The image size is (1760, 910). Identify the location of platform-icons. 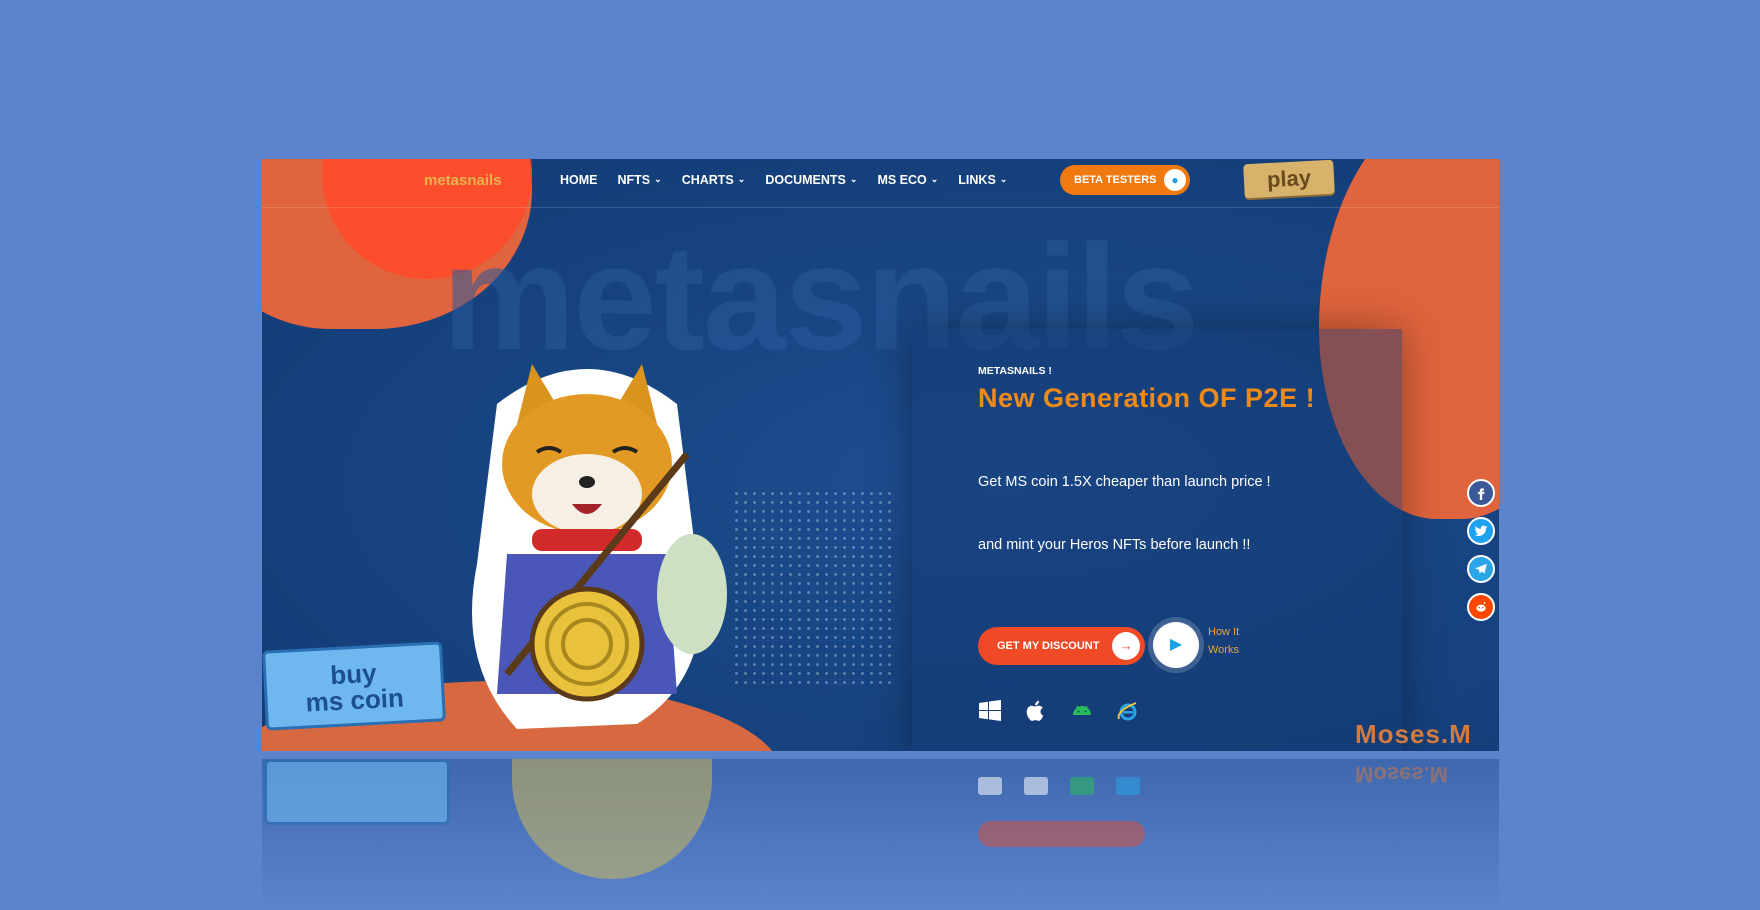
(1059, 711).